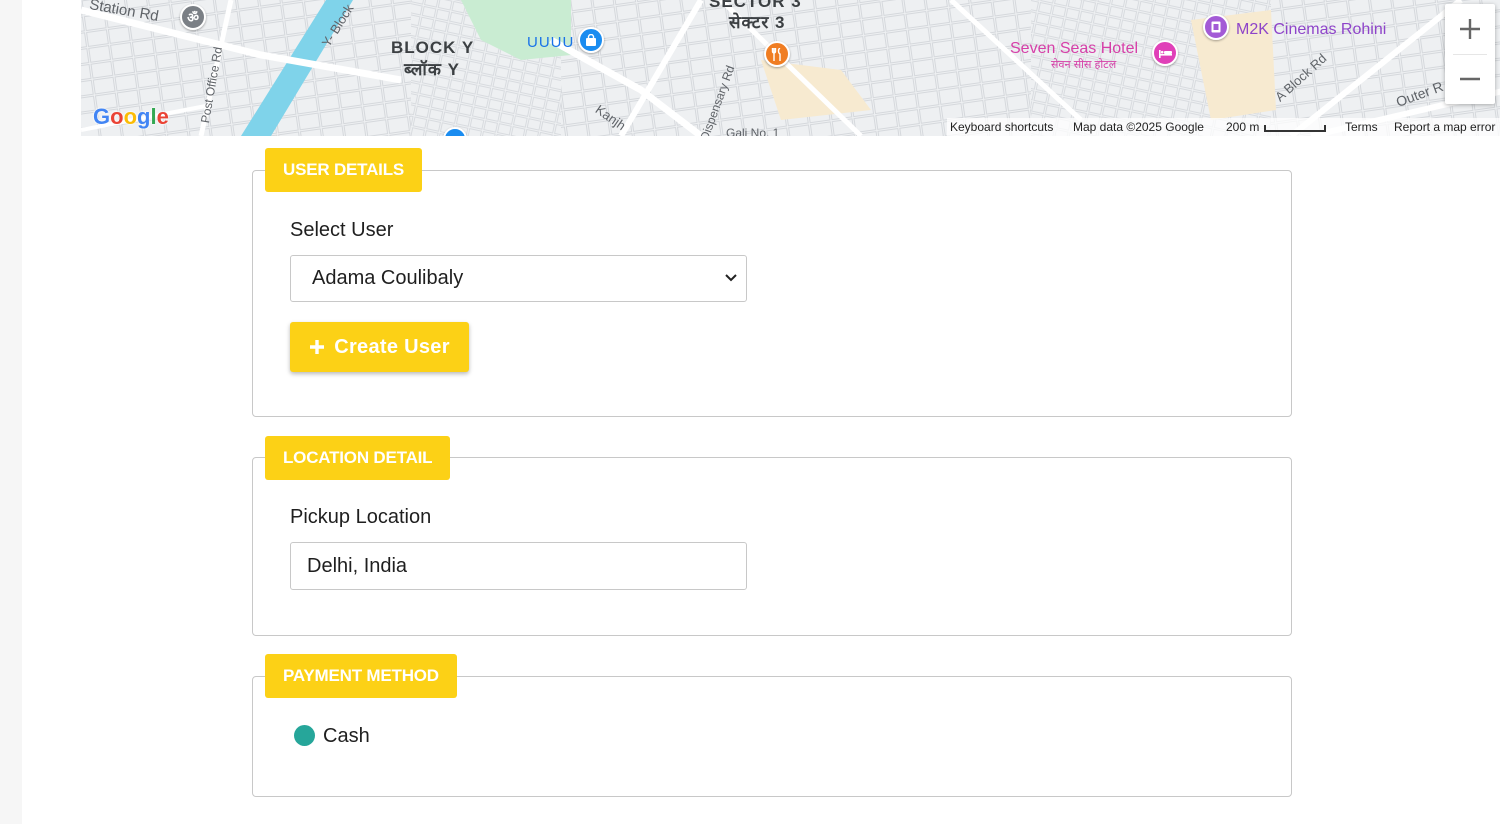 The width and height of the screenshot is (1500, 824). I want to click on select-user-label: Select User, so click(342, 230).